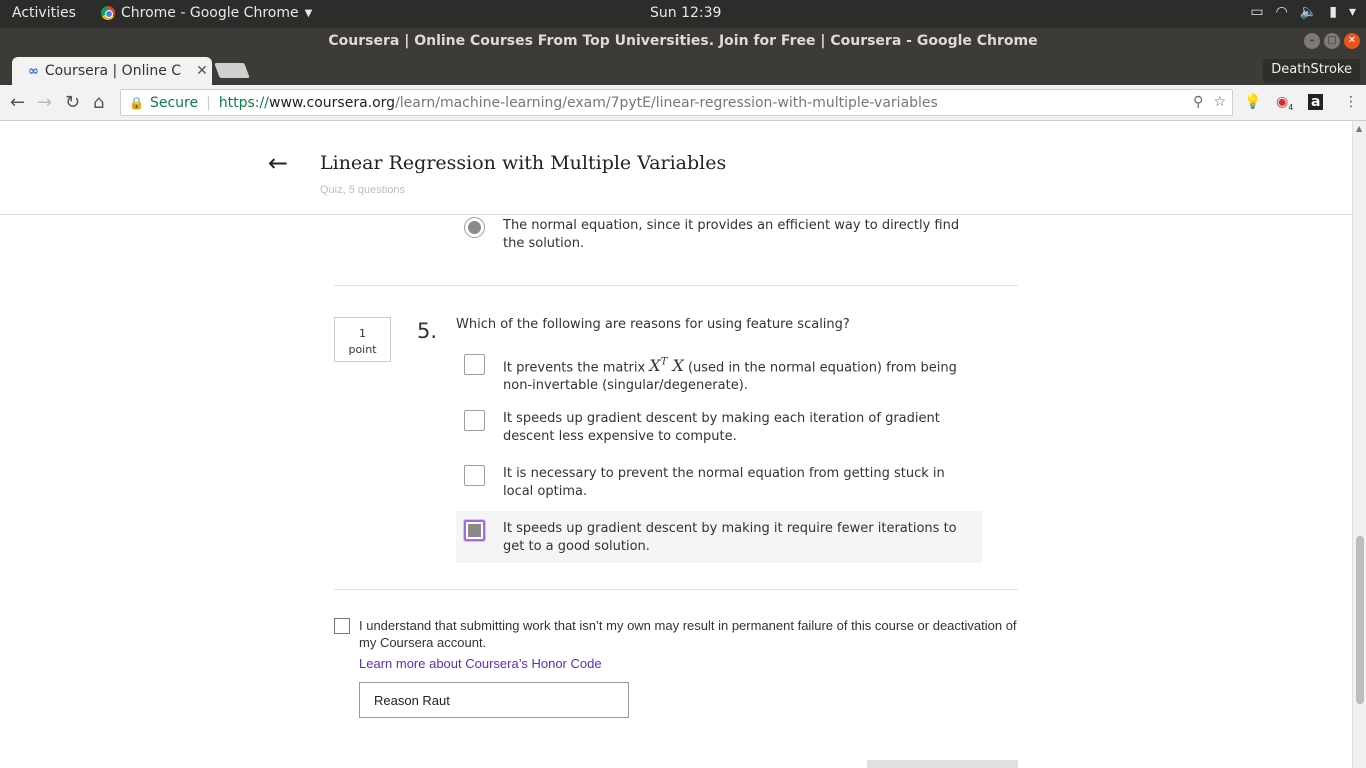 The height and width of the screenshot is (768, 1366). I want to click on app-menu: Chrome - Google Chrome ▼, so click(206, 13).